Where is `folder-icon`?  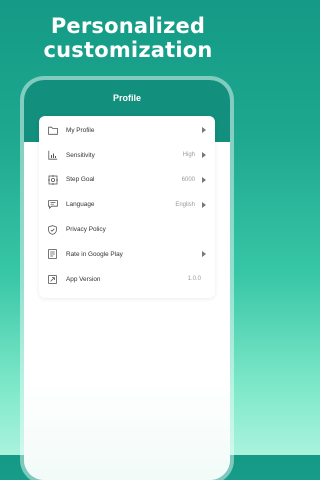 folder-icon is located at coordinates (52, 130).